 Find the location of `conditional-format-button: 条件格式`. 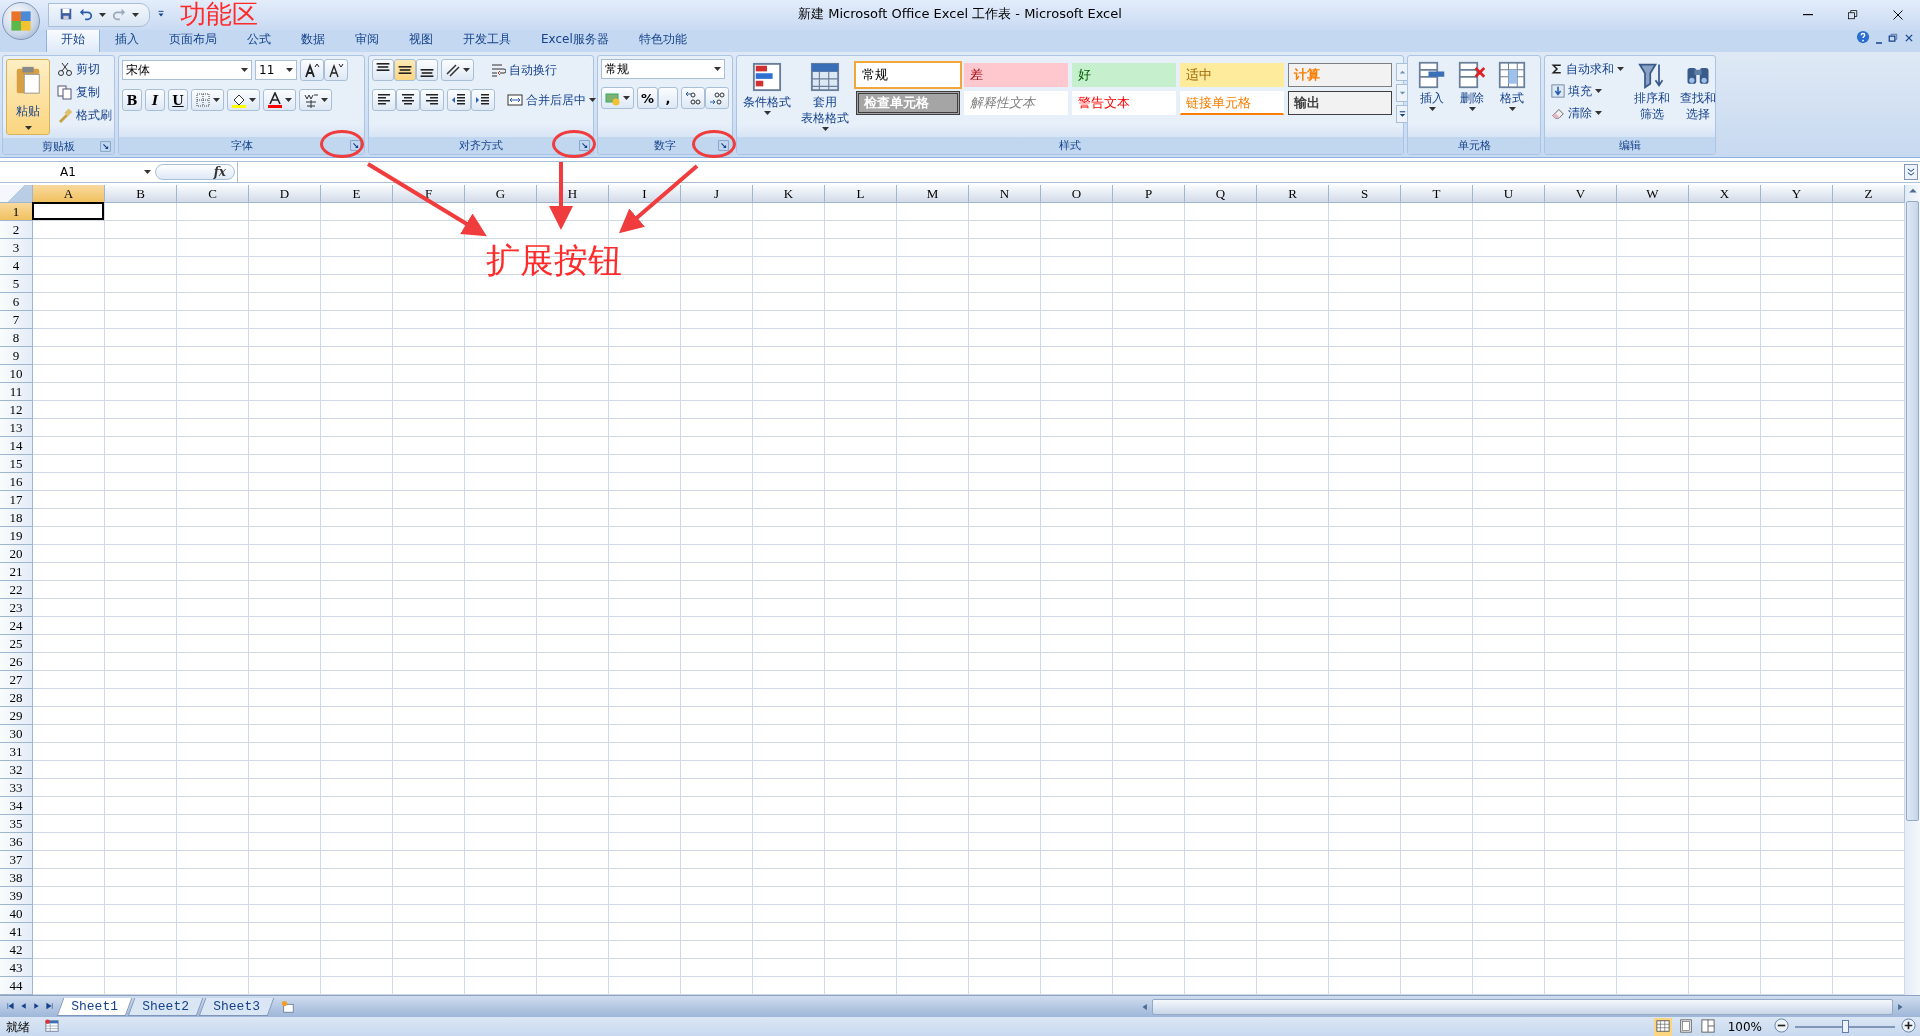

conditional-format-button: 条件格式 is located at coordinates (767, 96).